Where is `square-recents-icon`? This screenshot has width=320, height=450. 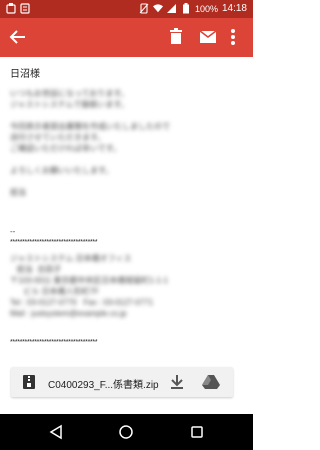
square-recents-icon is located at coordinates (197, 432).